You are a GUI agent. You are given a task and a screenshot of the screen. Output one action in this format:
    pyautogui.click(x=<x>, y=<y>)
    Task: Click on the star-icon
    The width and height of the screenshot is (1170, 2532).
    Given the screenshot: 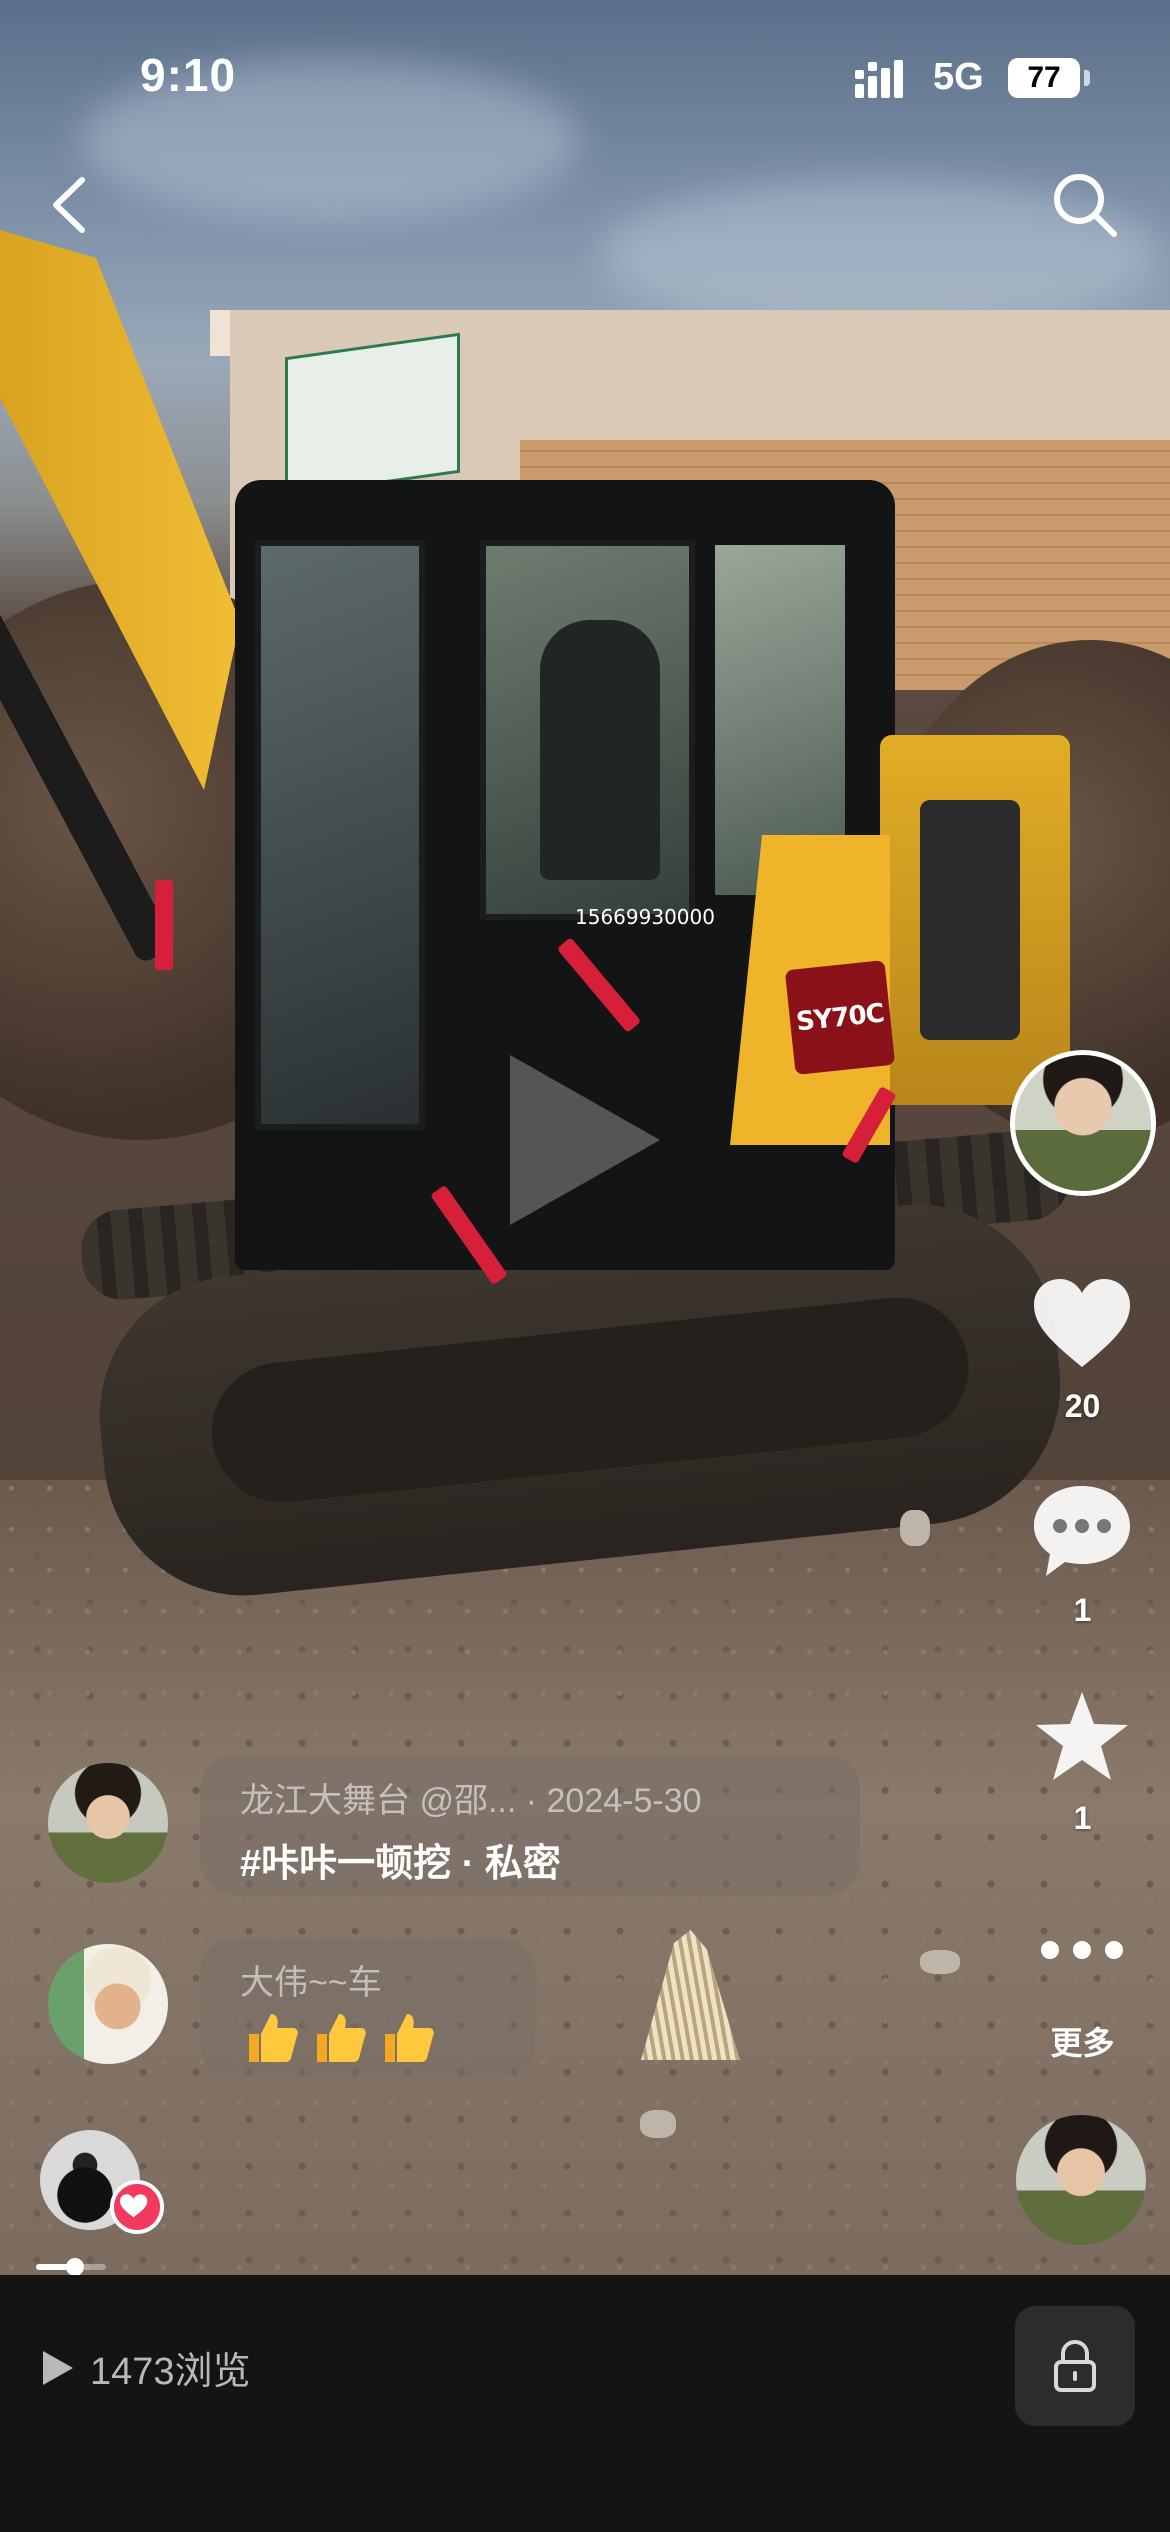 What is the action you would take?
    pyautogui.click(x=1082, y=1738)
    